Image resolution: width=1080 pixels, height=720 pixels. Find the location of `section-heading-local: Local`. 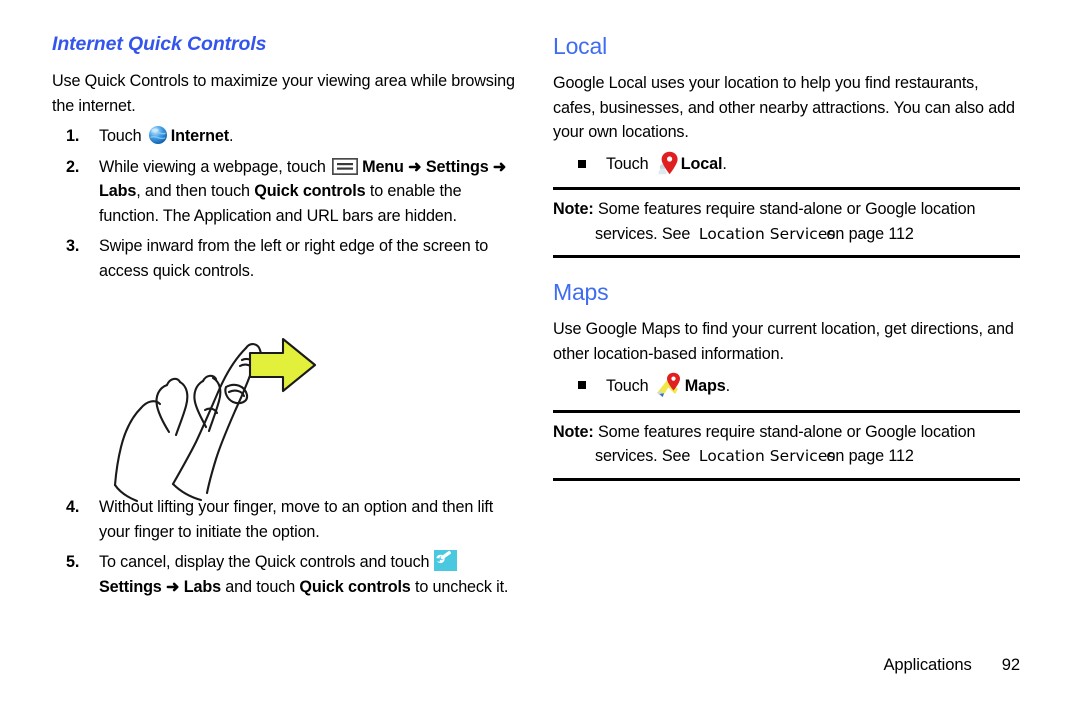

section-heading-local: Local is located at coordinates (580, 46).